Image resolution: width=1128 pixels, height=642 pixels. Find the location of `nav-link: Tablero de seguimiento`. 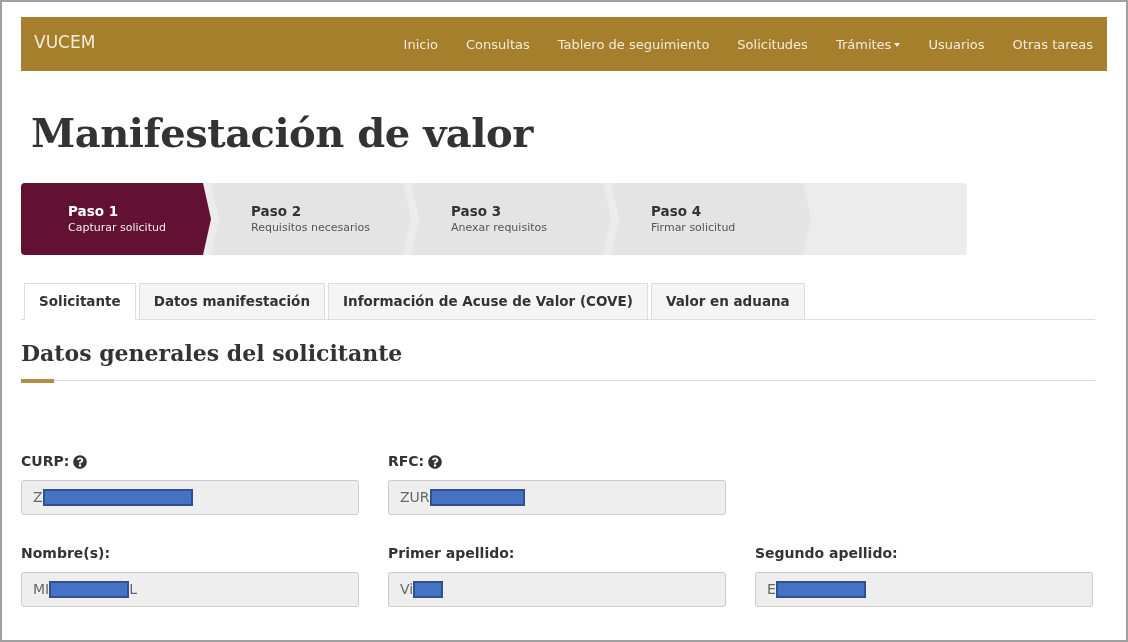

nav-link: Tablero de seguimiento is located at coordinates (633, 45).